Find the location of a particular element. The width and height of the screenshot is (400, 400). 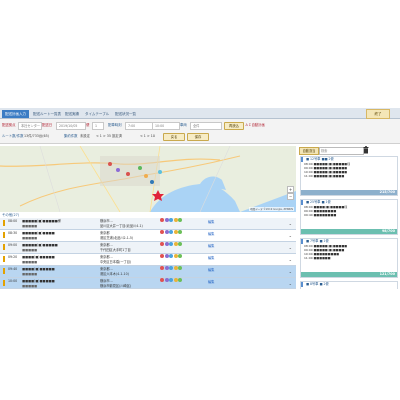

vehicle-load-count: 121/700 is located at coordinates (387, 274).